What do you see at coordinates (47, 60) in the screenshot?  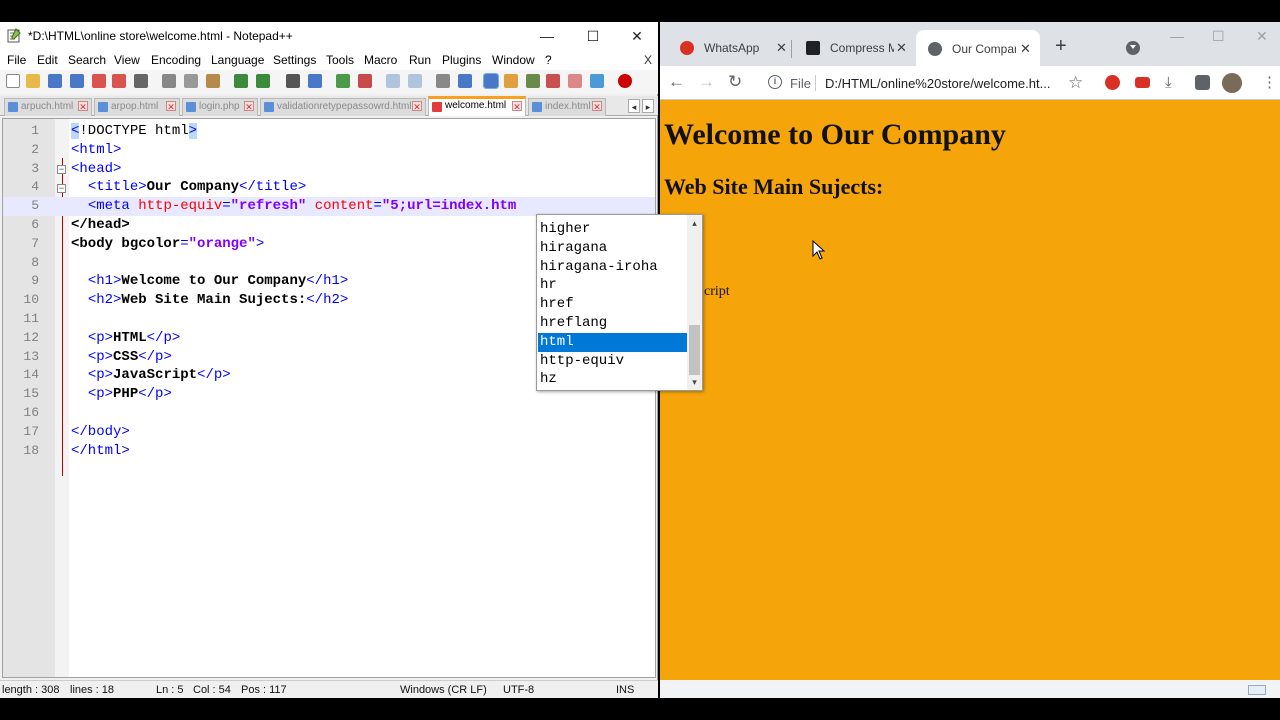 I see `menu-edit: Edit` at bounding box center [47, 60].